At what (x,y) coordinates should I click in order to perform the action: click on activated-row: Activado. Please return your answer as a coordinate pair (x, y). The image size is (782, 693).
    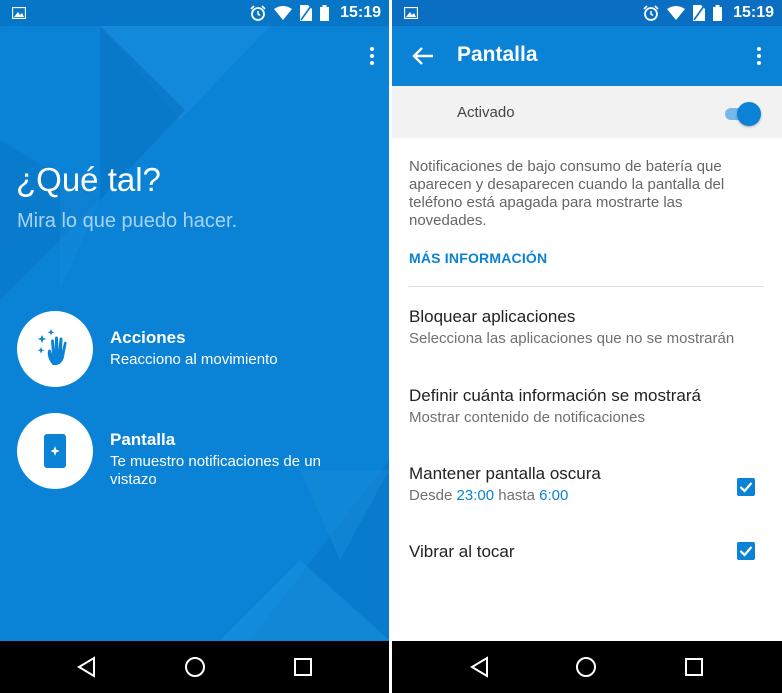
    Looking at the image, I should click on (587, 112).